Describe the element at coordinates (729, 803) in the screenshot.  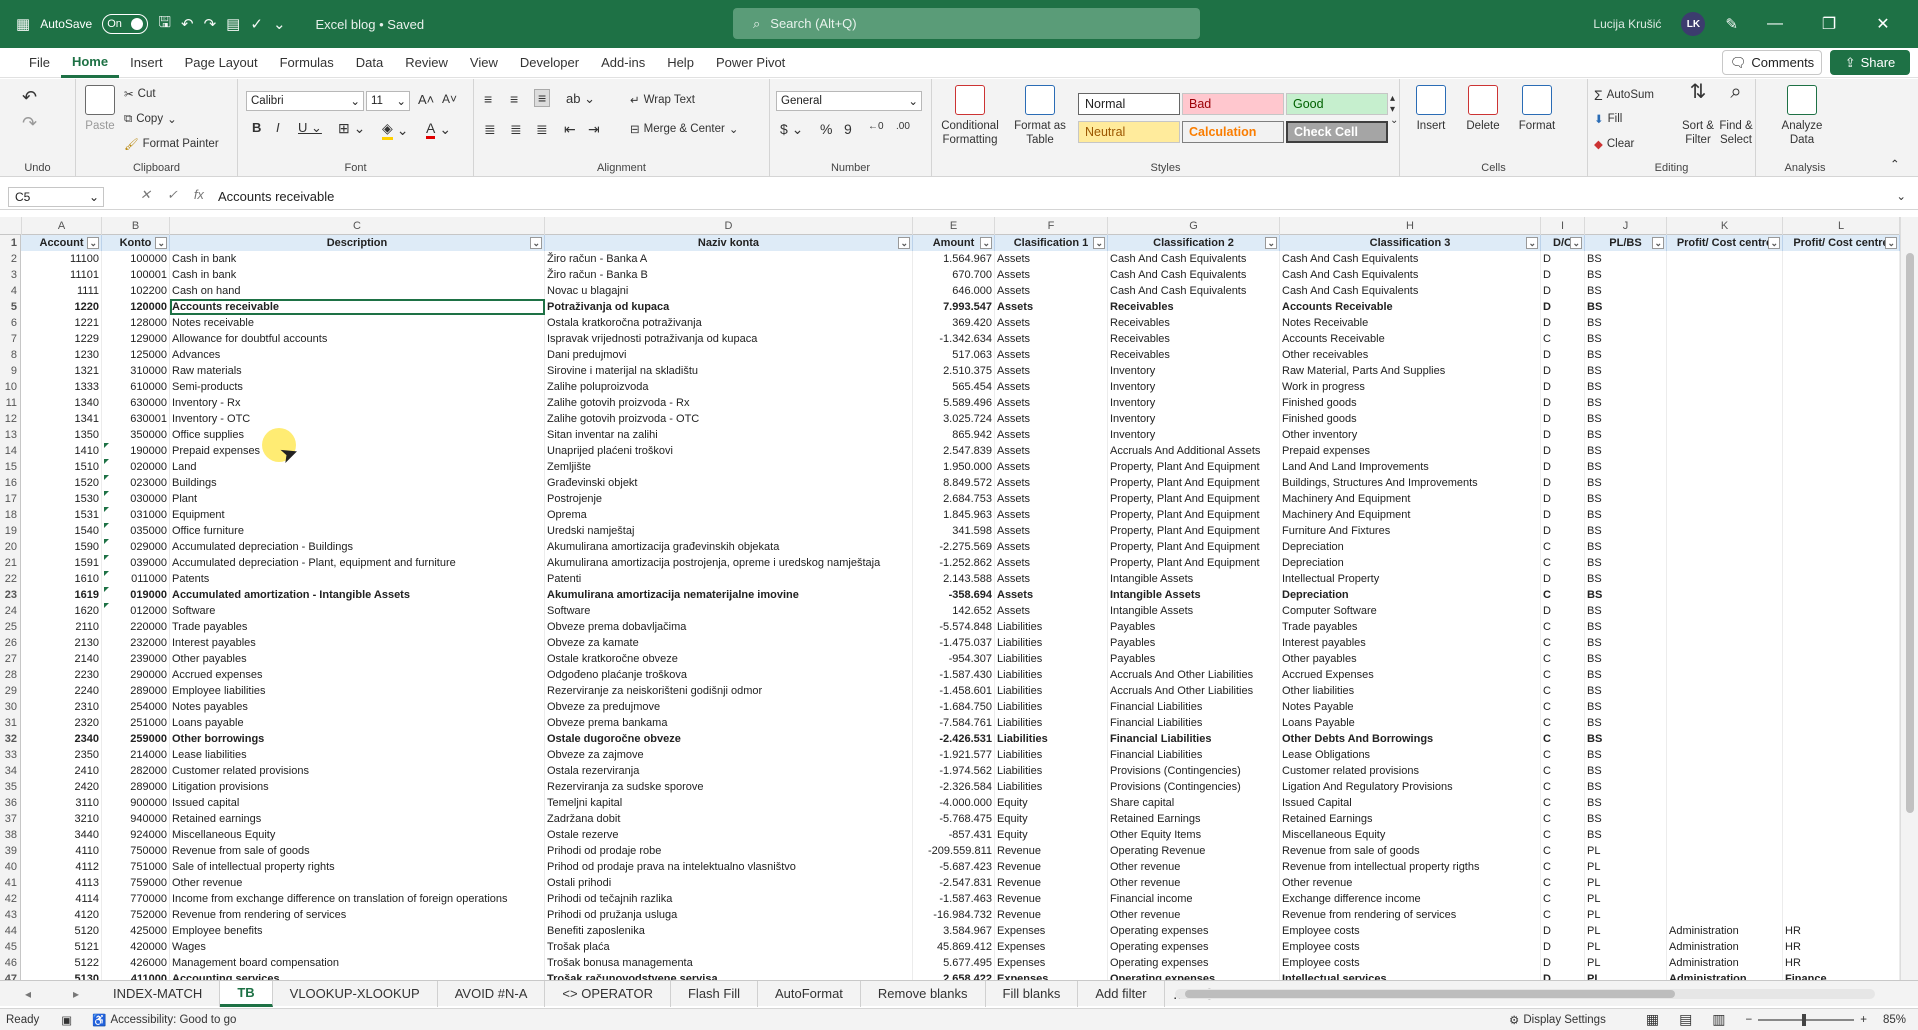
I see `cell: Temeljni kapital` at that location.